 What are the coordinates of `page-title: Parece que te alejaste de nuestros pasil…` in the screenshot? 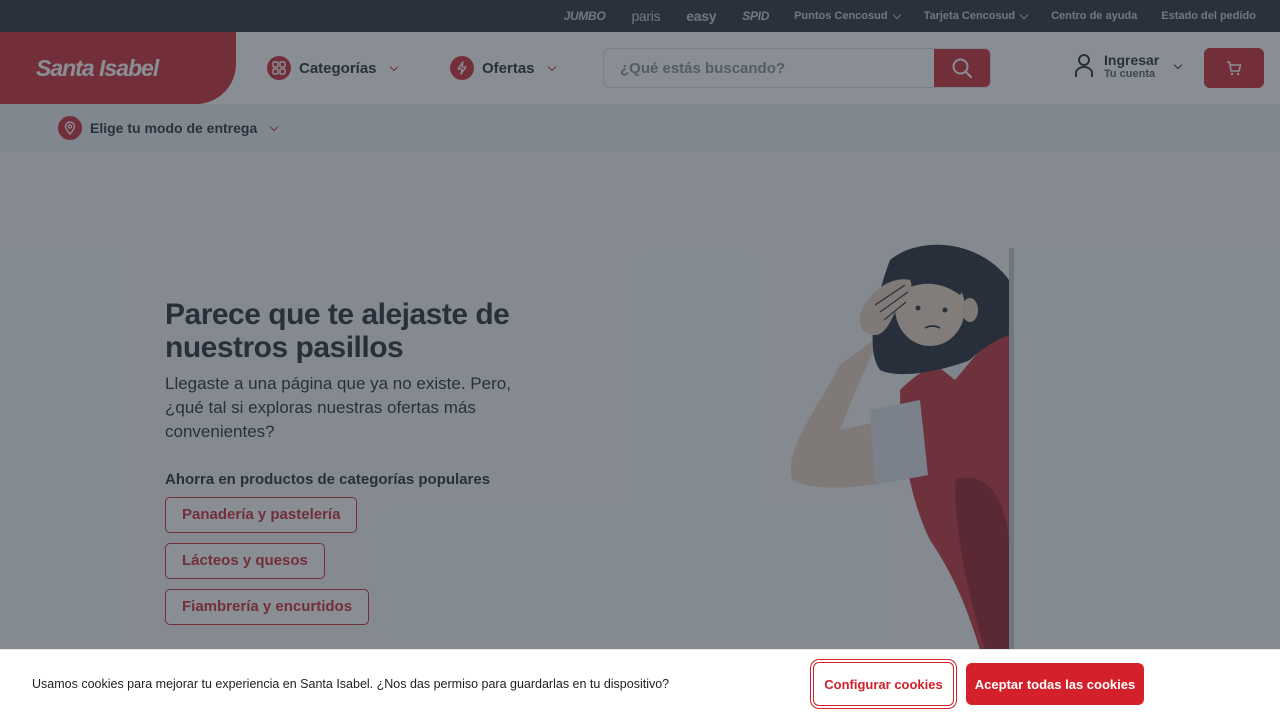 It's located at (337, 331).